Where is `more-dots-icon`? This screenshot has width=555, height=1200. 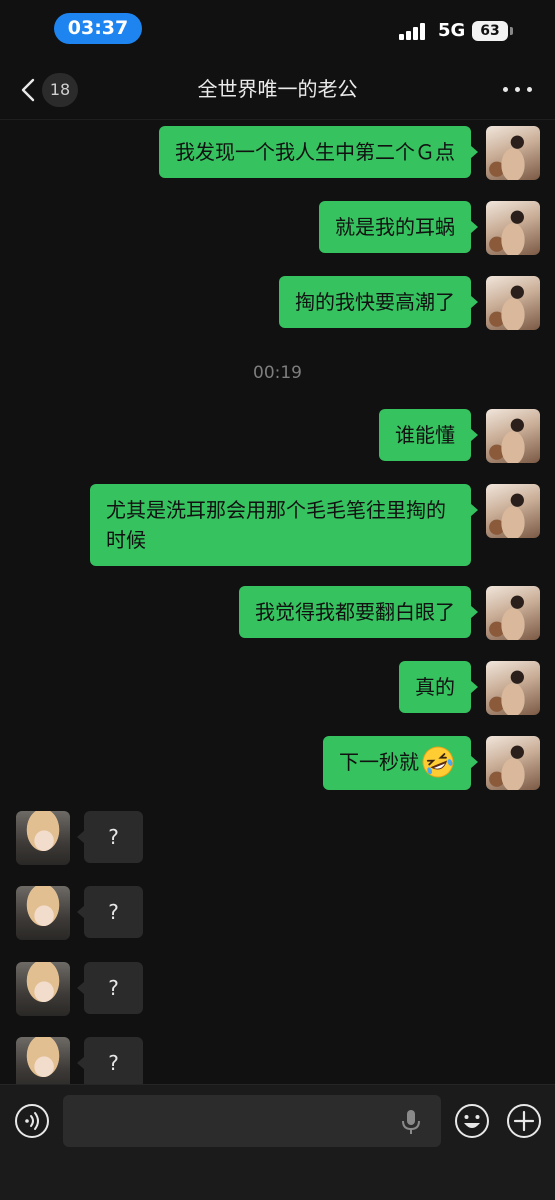
more-dots-icon is located at coordinates (505, 89).